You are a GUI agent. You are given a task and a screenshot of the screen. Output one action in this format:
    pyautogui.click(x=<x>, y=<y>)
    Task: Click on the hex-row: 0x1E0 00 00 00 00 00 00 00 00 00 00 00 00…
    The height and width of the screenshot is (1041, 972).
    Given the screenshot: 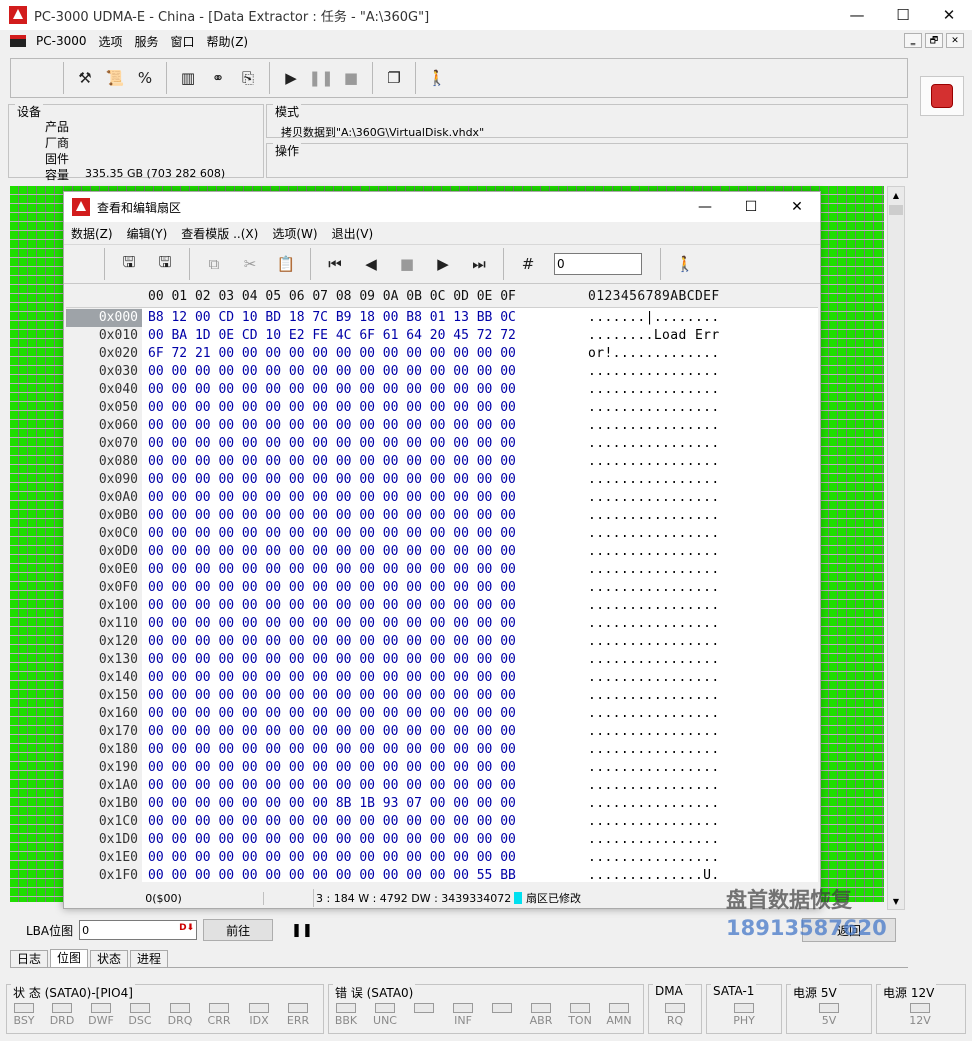 What is the action you would take?
    pyautogui.click(x=442, y=858)
    